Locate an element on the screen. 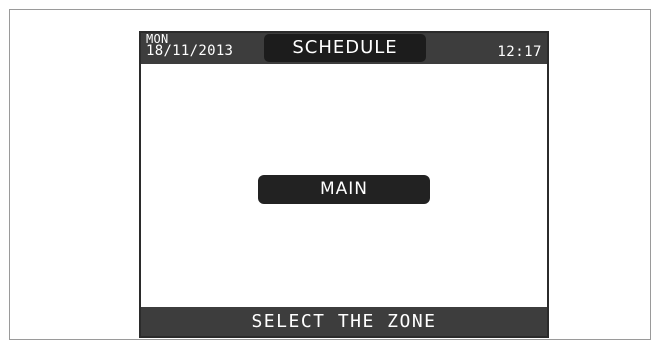 The width and height of the screenshot is (661, 349). instruction-footer: SELECT THE ZONE is located at coordinates (344, 321).